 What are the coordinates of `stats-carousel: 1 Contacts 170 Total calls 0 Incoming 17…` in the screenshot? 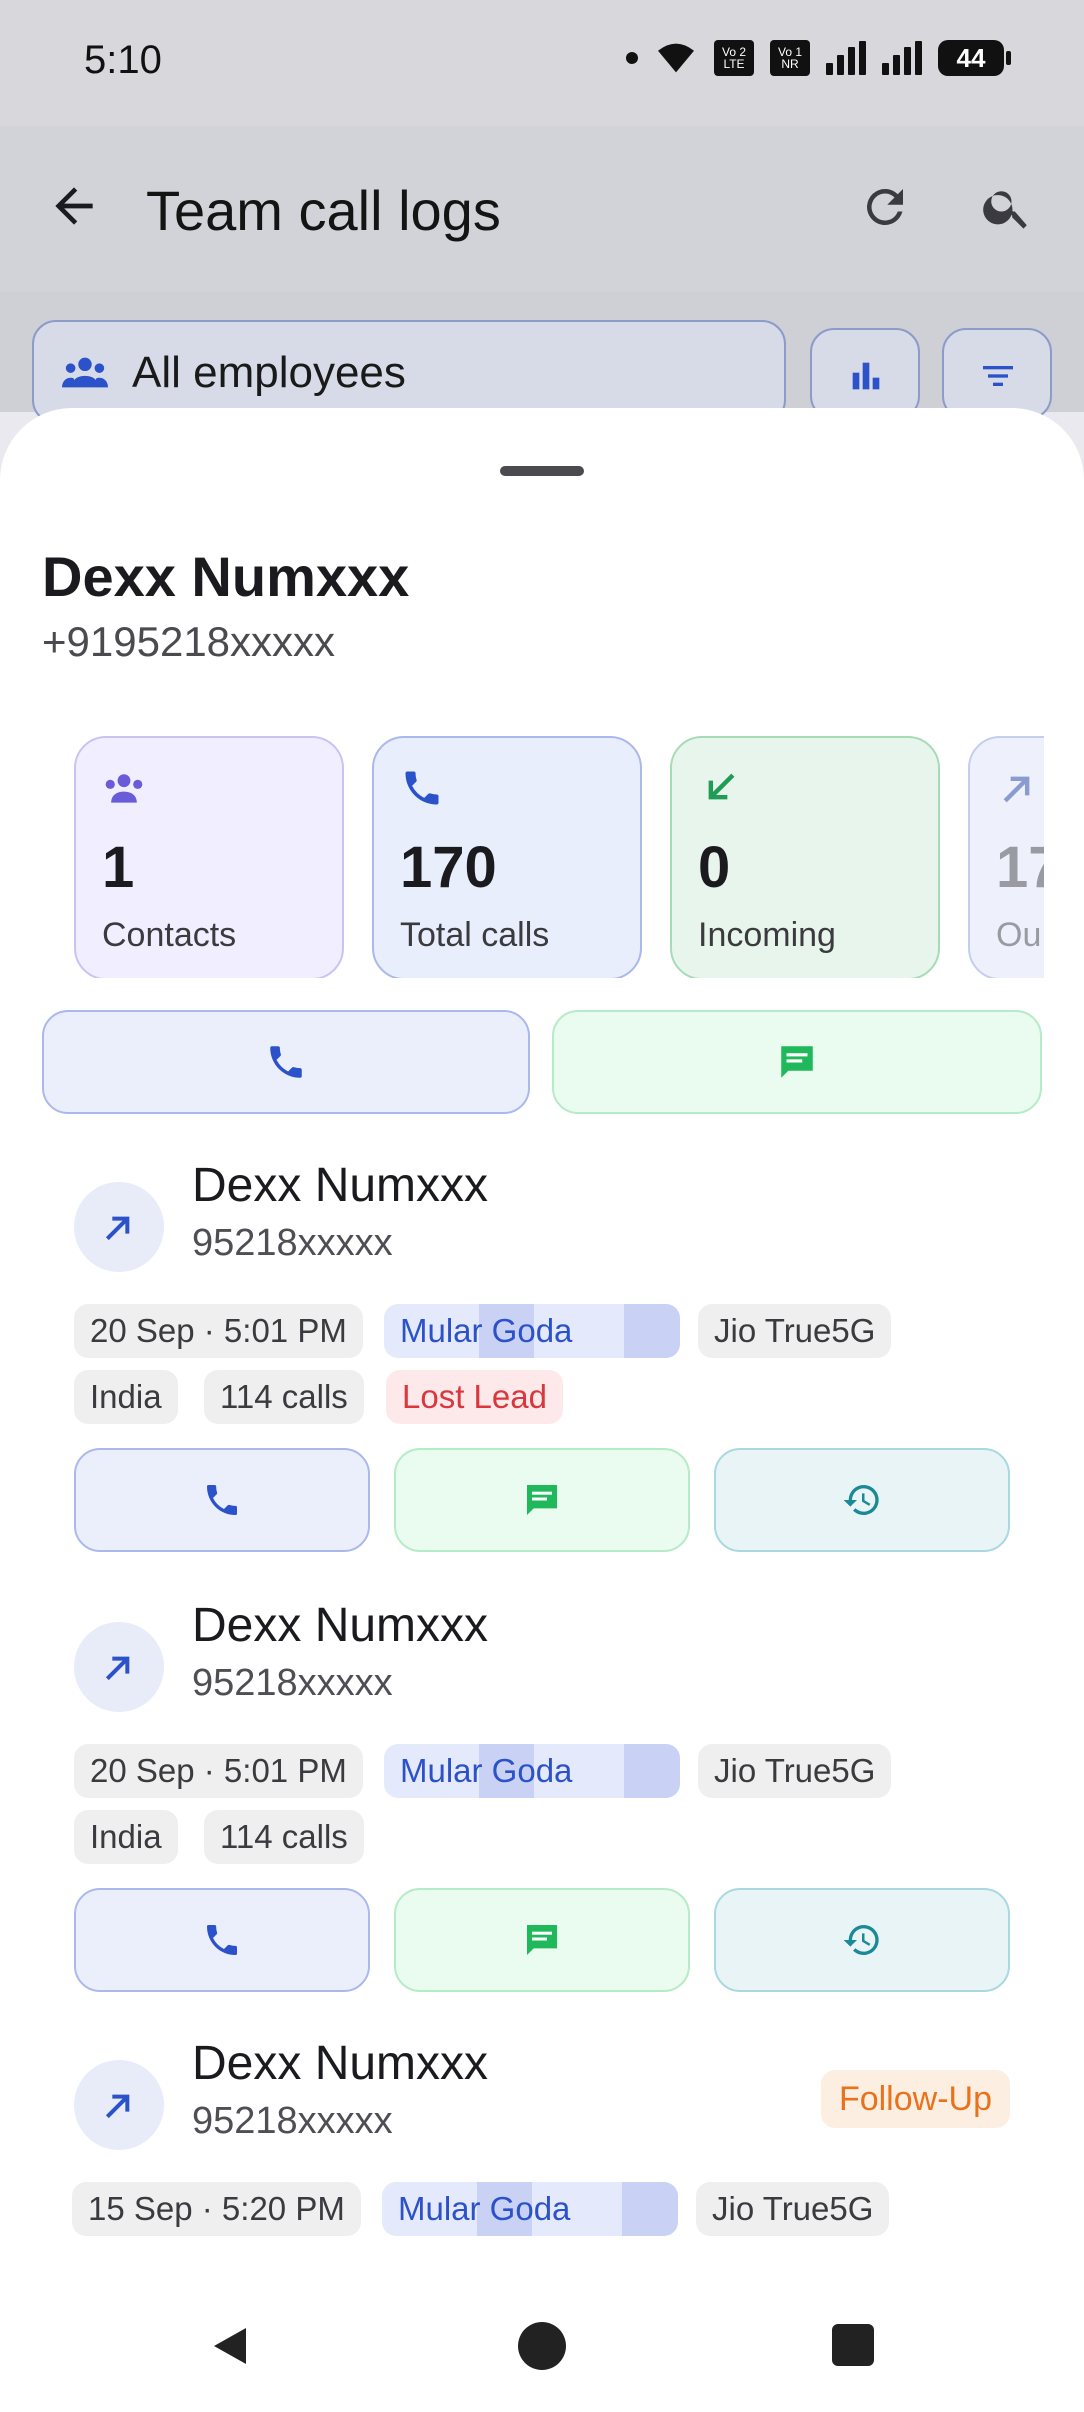 It's located at (559, 852).